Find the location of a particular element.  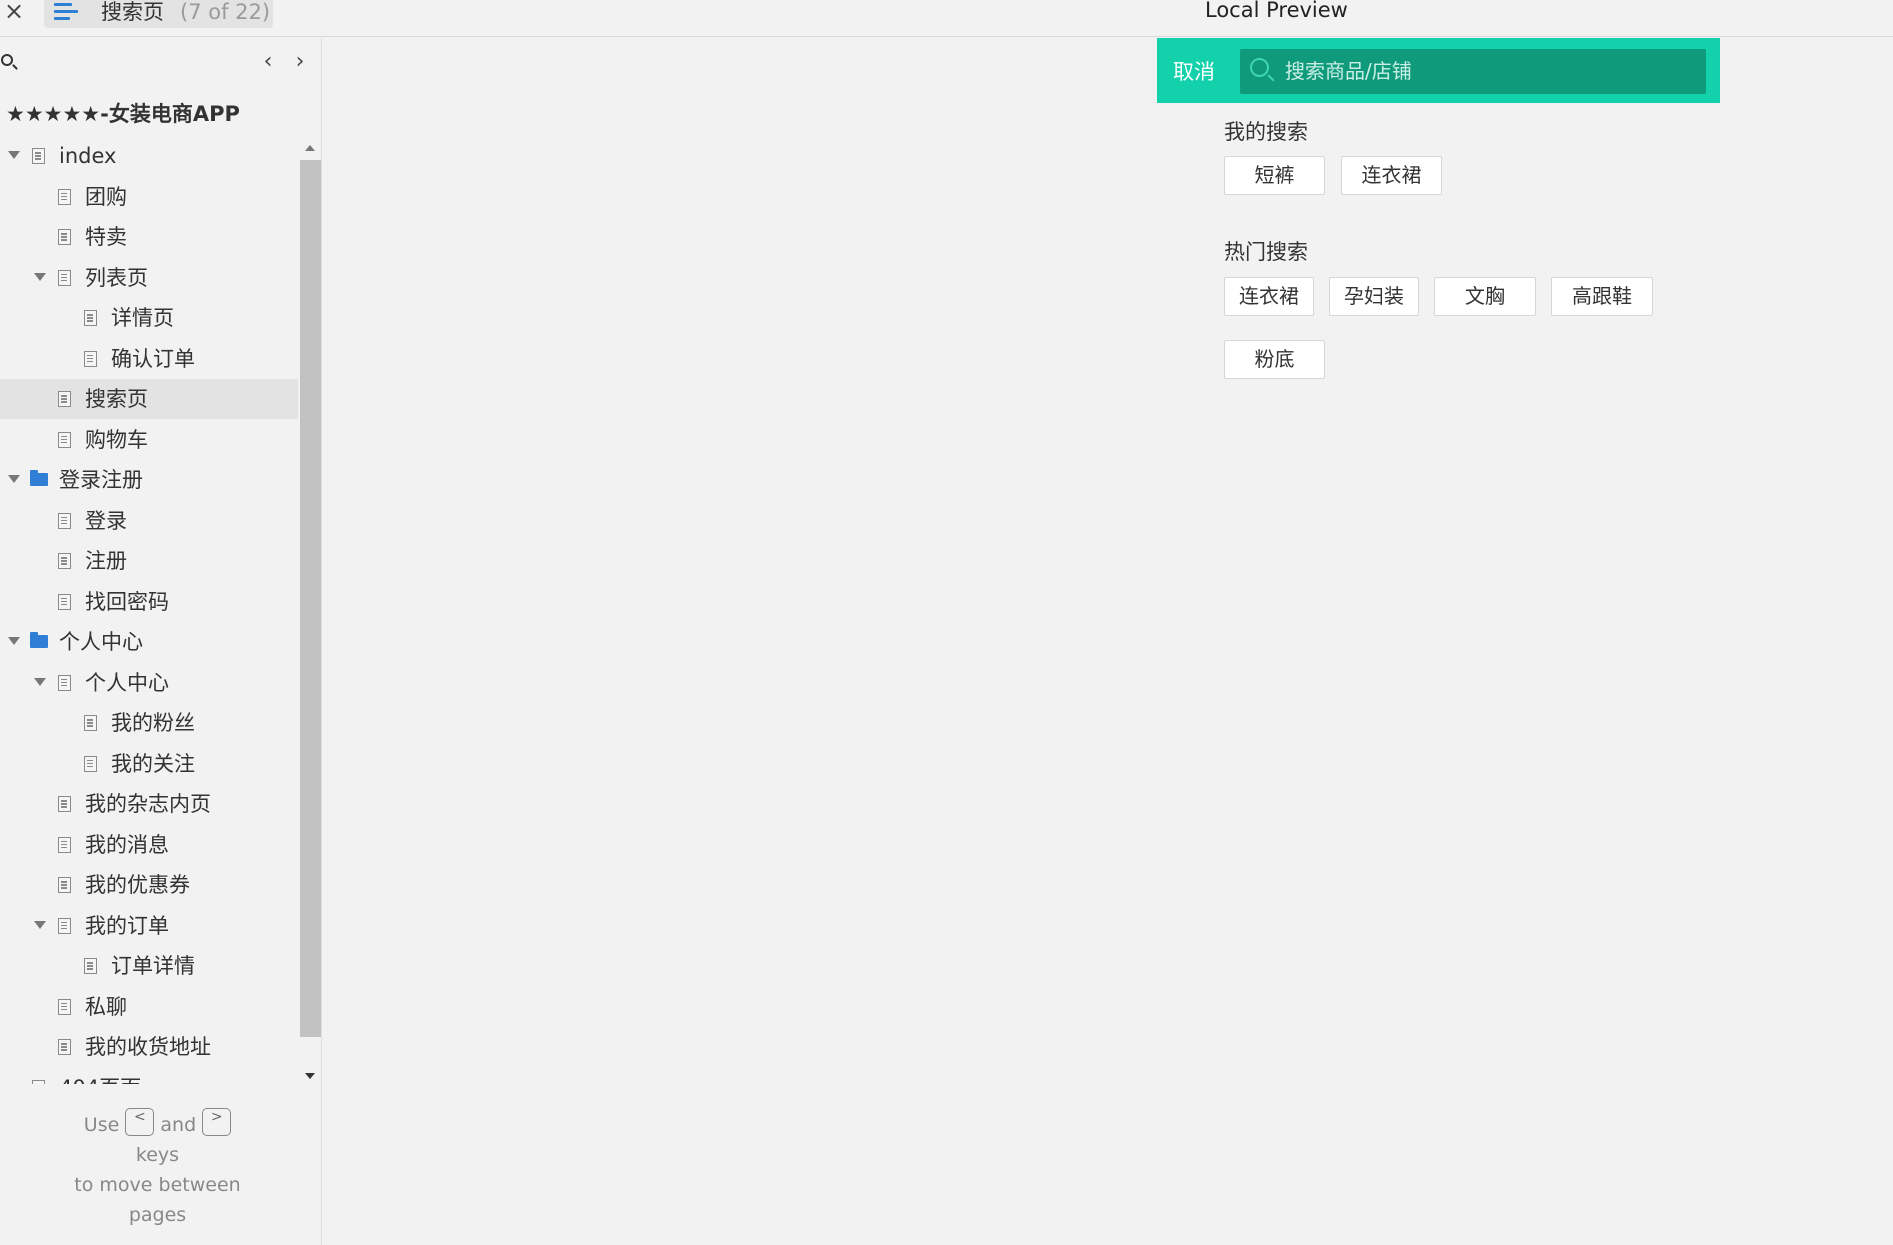

tree-page: 404页面 is located at coordinates (149, 1076).